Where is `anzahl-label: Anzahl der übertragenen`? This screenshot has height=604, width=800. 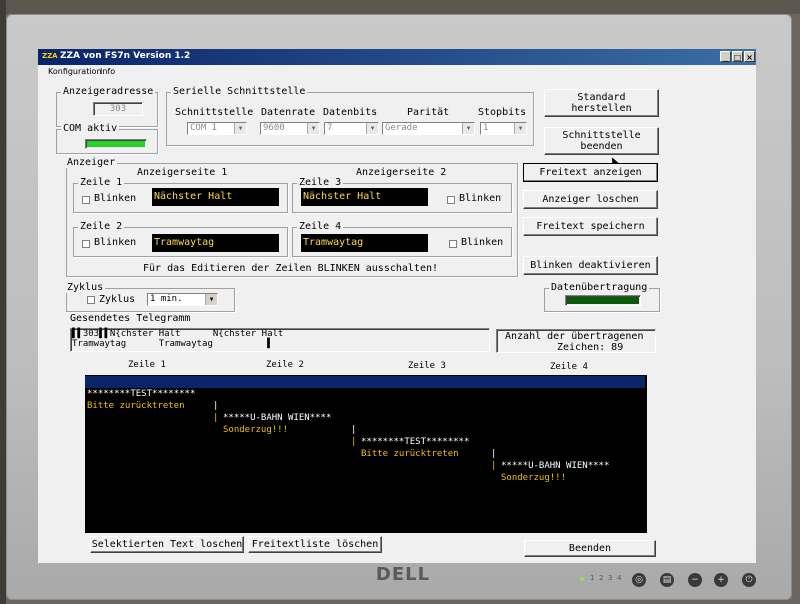 anzahl-label: Anzahl der übertragenen is located at coordinates (574, 336).